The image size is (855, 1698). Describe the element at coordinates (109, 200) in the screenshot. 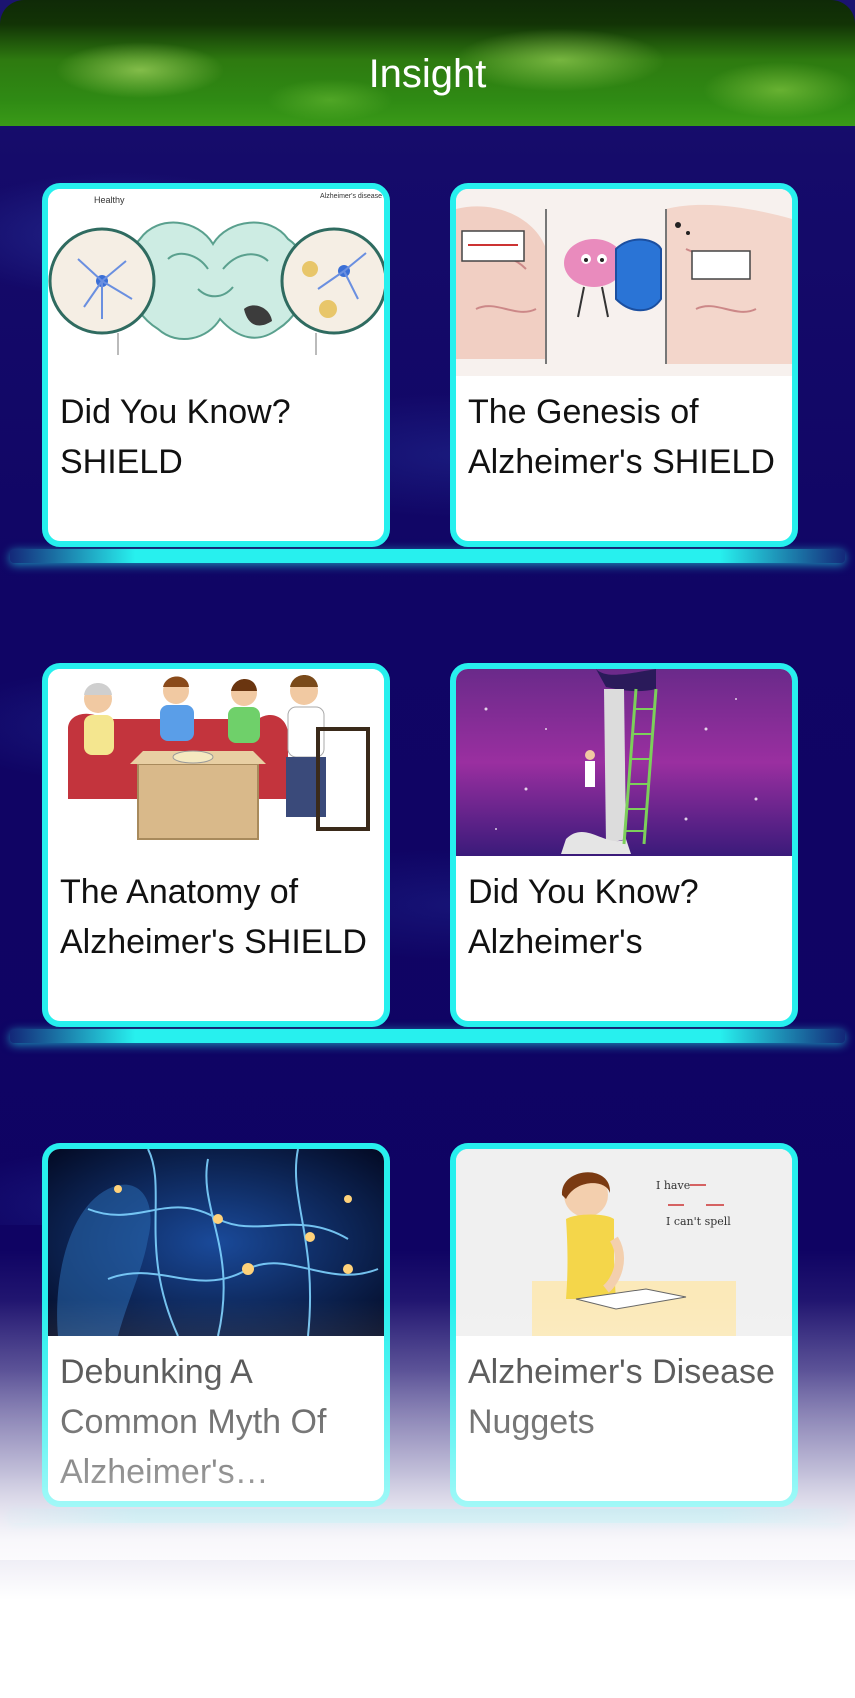

I see `svg-text: Healthy` at that location.